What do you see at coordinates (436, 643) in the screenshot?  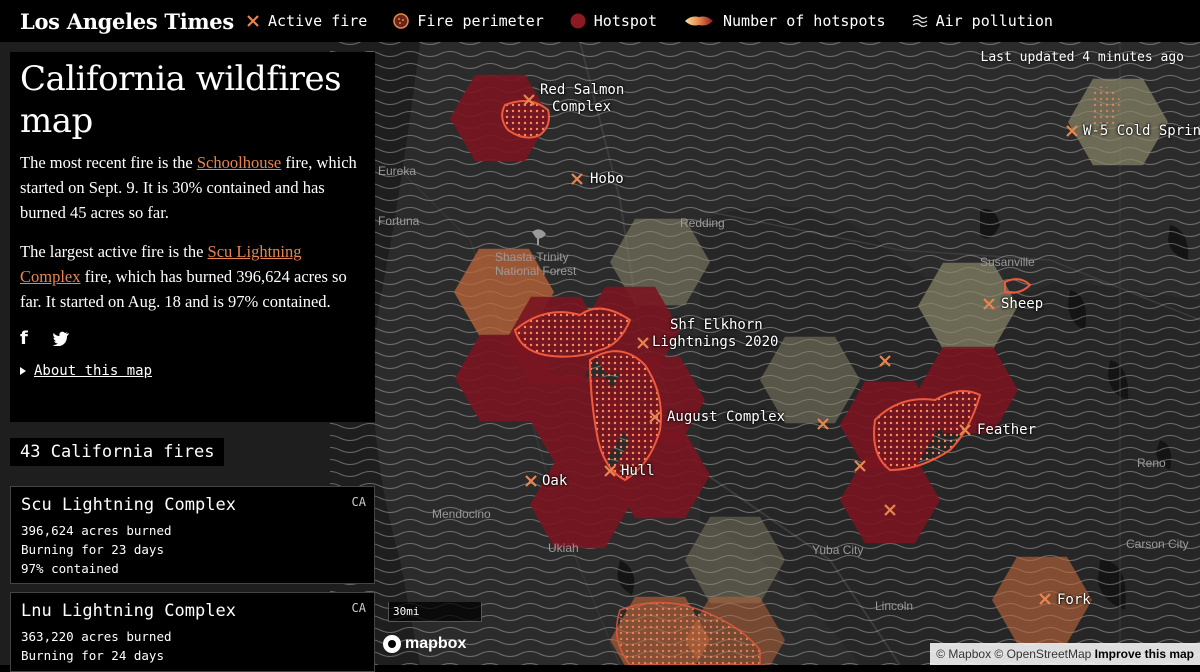 I see `mapbox-wordmark: mapbox` at bounding box center [436, 643].